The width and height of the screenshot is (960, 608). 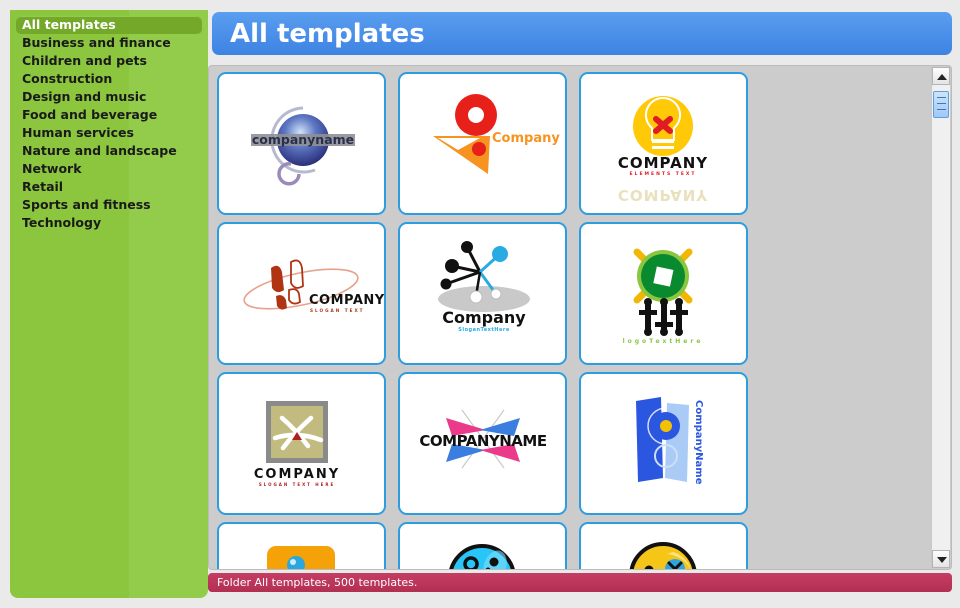 I want to click on yellow-sad-face-icon: COMPANYNAME SLOGANTEXTHERE, so click(x=663, y=555).